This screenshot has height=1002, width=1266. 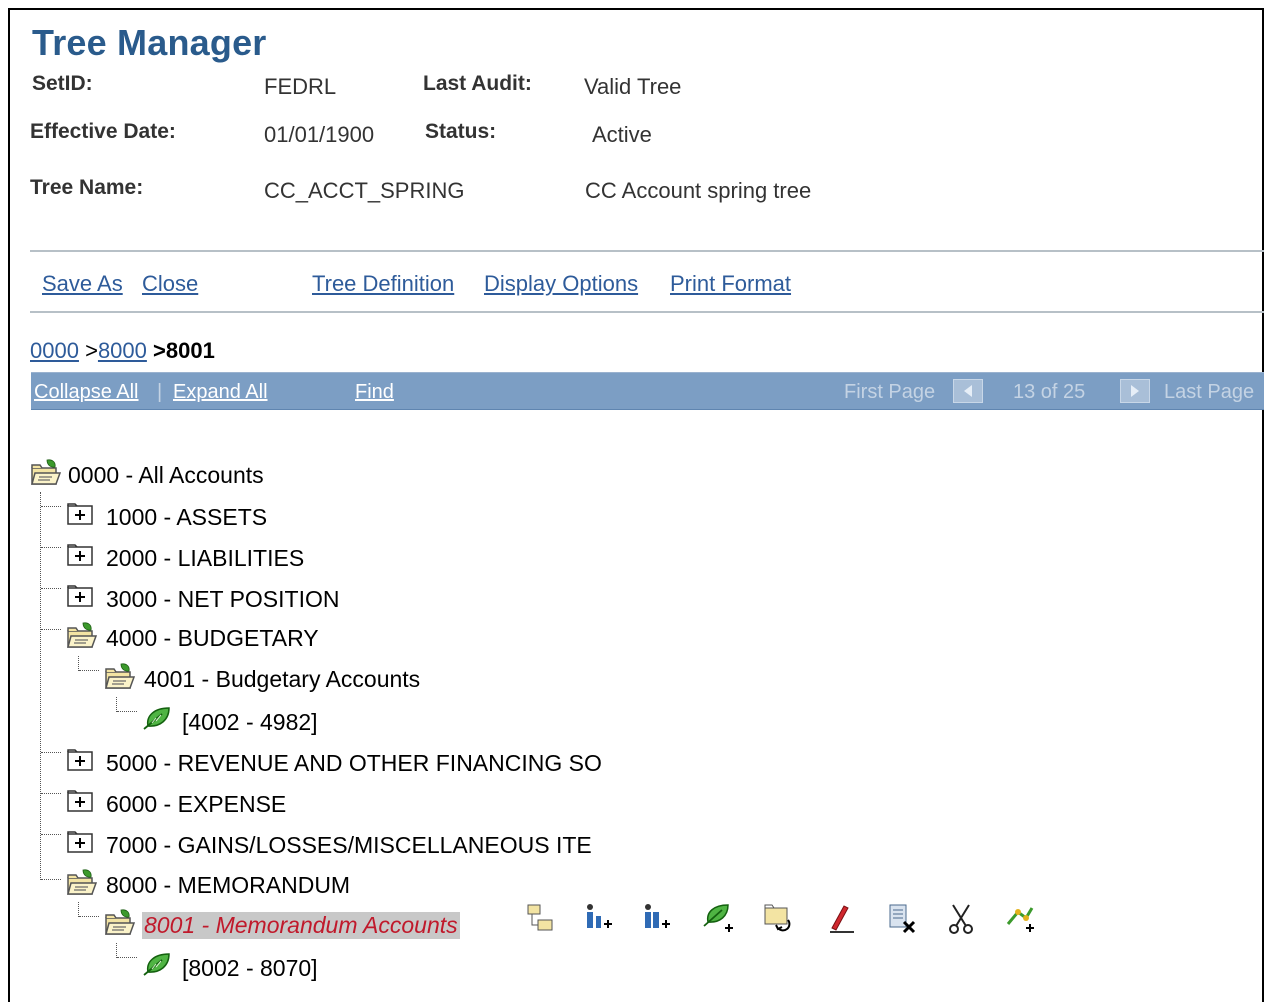 I want to click on insert-leaf-icon, so click(x=719, y=919).